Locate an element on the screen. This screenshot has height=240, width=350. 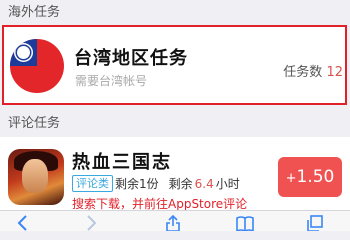
task-count-value: 12 is located at coordinates (334, 72).